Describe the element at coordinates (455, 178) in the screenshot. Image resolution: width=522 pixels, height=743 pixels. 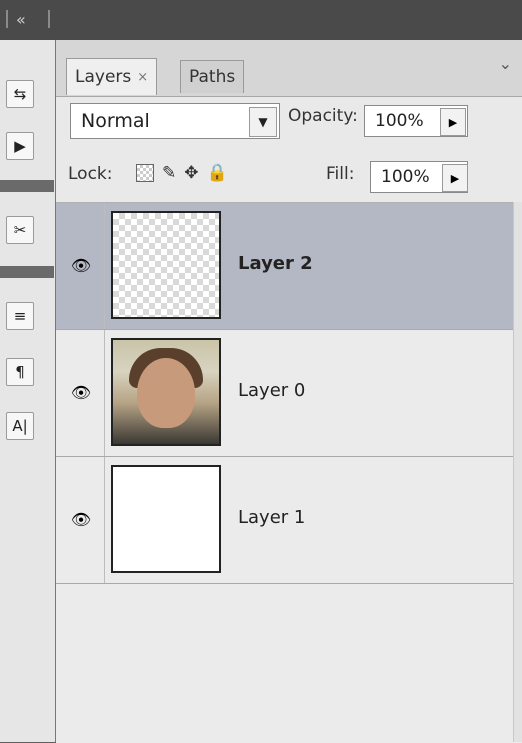
I see `fill-slider-arrow-icon: ▶` at that location.